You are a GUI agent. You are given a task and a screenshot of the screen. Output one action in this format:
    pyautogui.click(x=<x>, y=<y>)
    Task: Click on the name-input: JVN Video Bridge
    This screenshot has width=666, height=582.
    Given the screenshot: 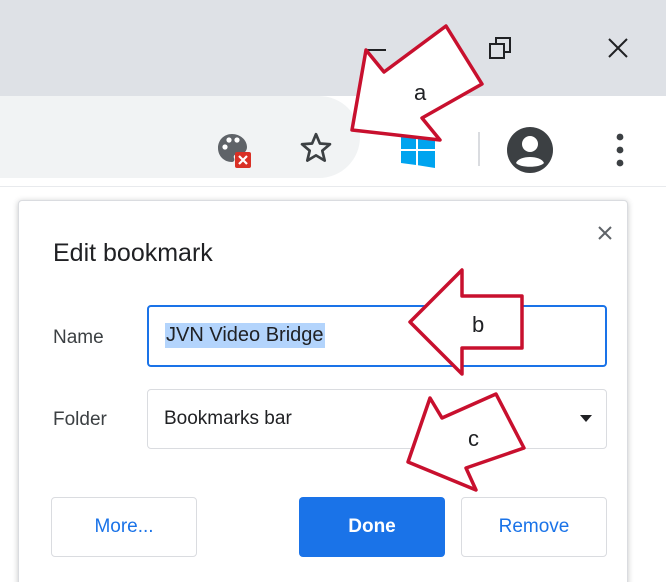 What is the action you would take?
    pyautogui.click(x=377, y=336)
    